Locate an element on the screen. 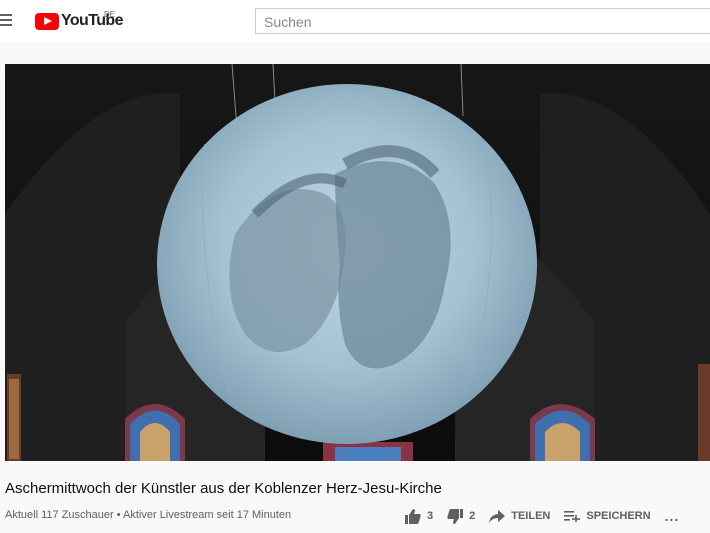 The image size is (710, 533). stained-glass-left is located at coordinates (155, 432).